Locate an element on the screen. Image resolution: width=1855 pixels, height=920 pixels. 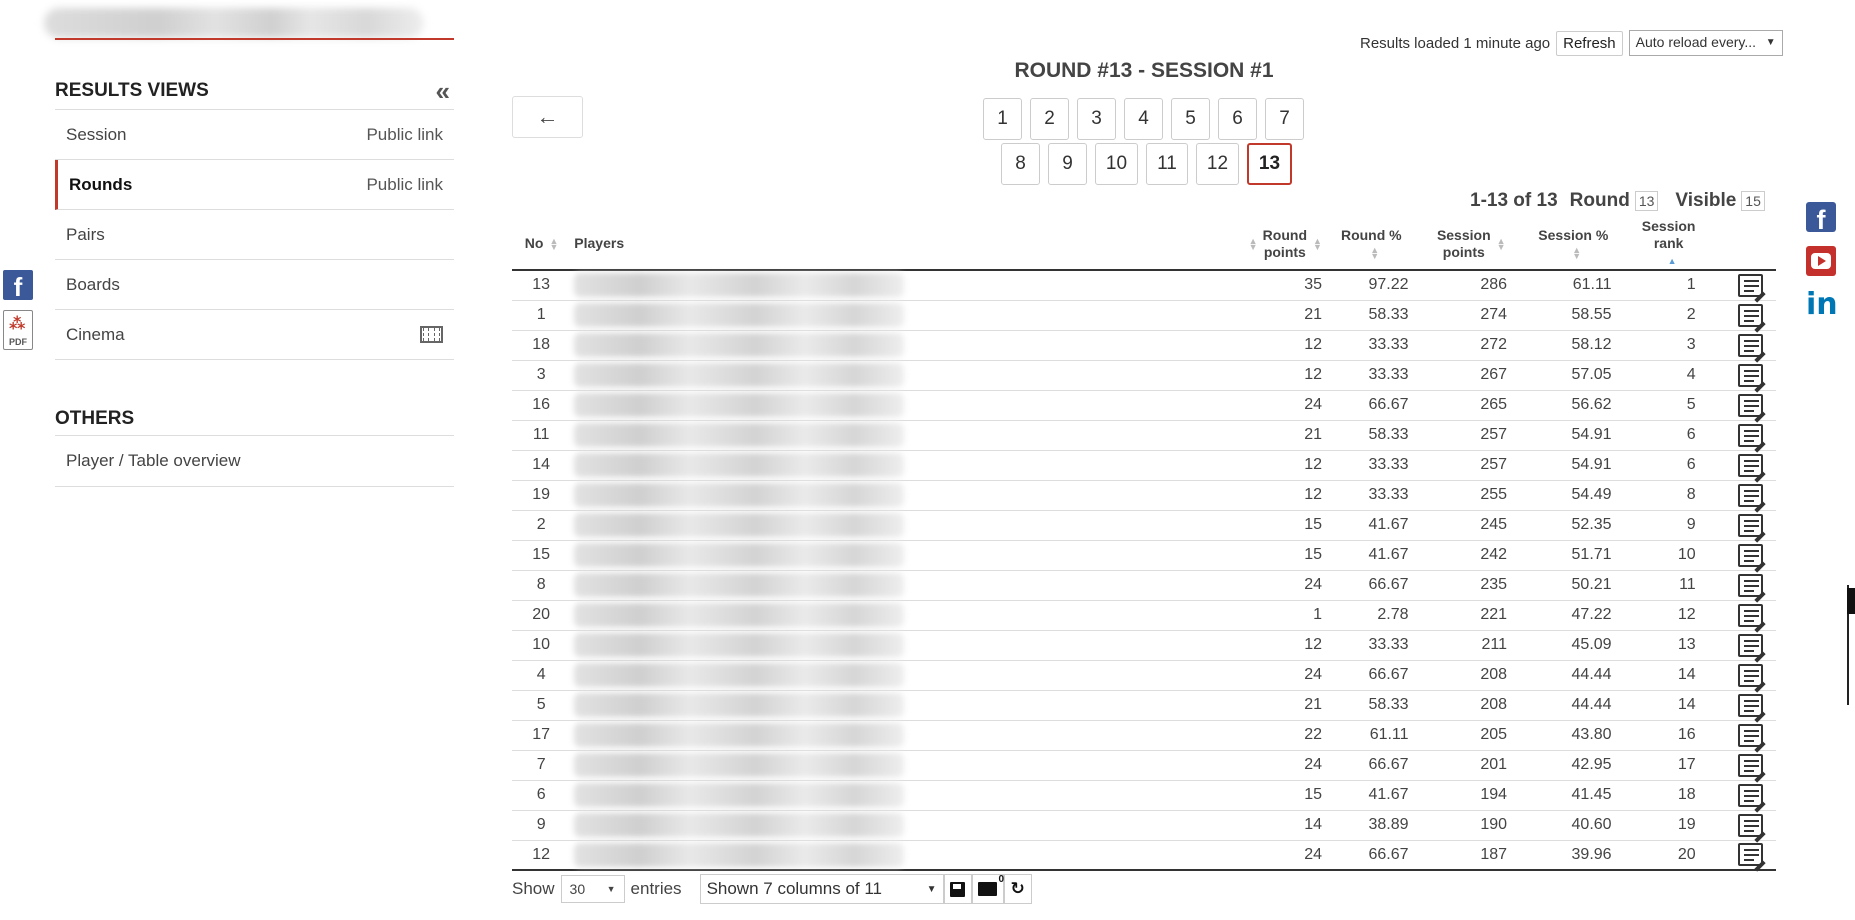
show-label: Show is located at coordinates (533, 888).